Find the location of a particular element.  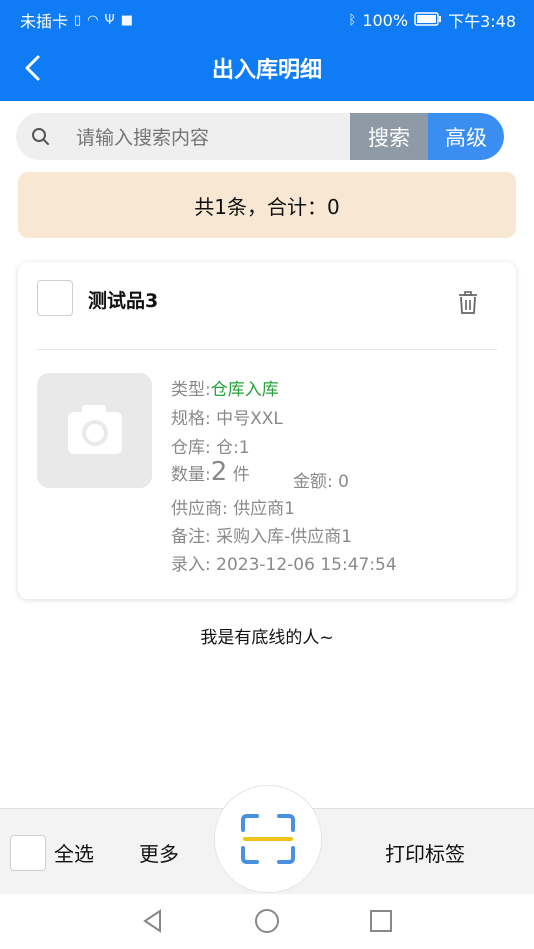

spec-row: 规格: 中号XXL is located at coordinates (227, 419).